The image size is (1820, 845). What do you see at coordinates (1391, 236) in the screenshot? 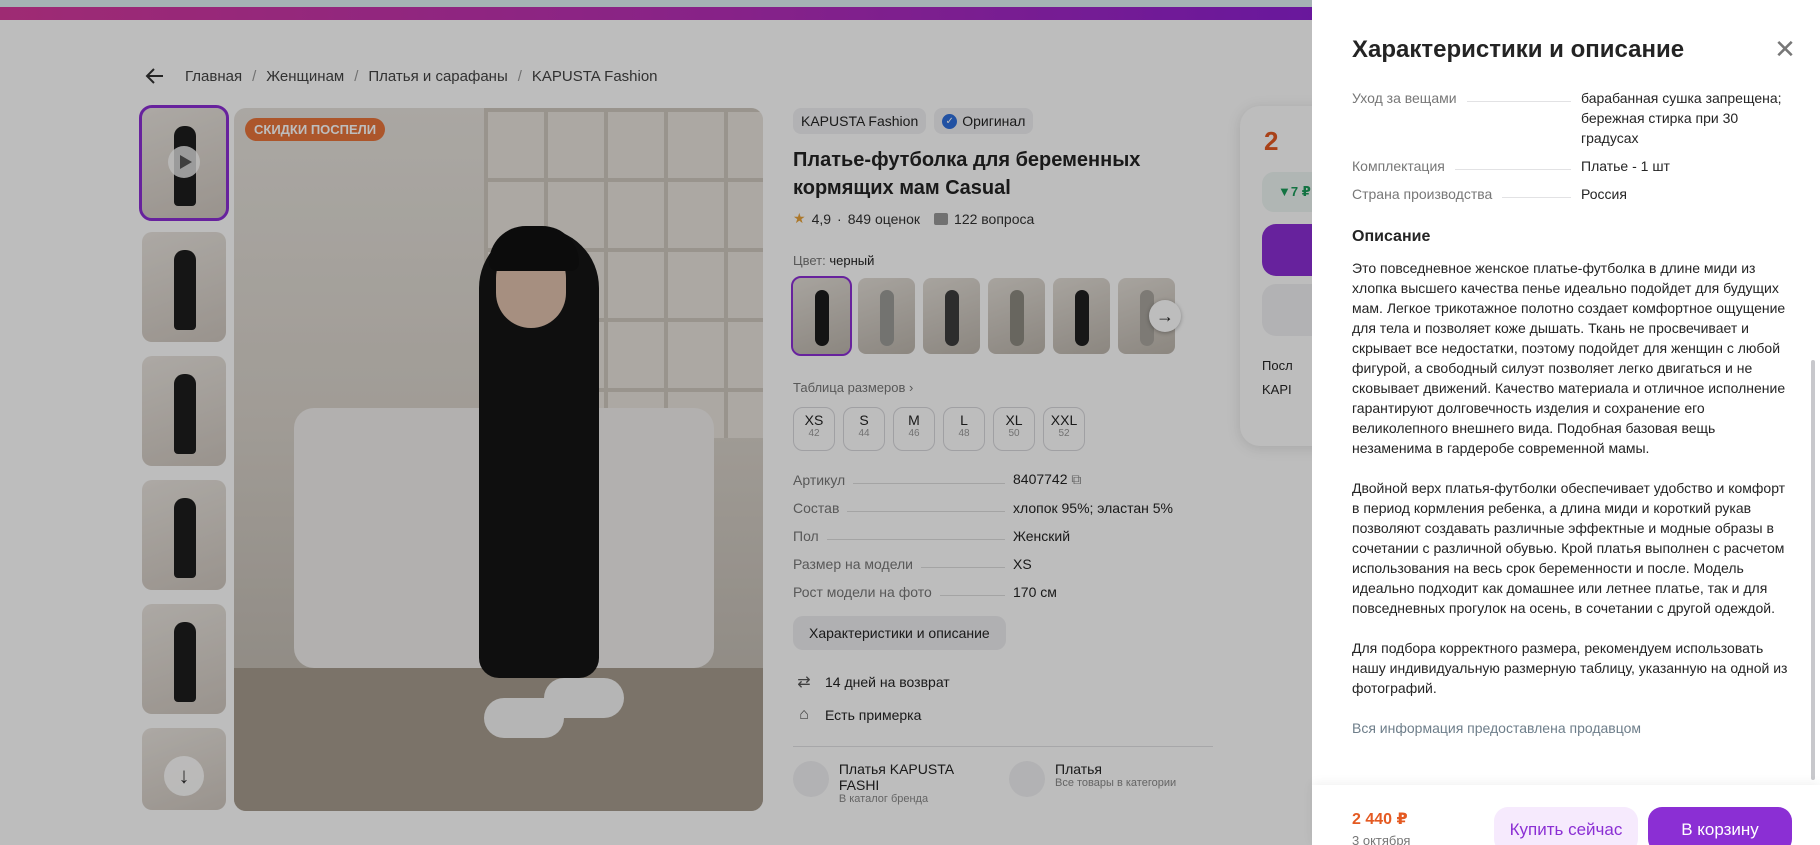
I see `description-heading: Описание` at bounding box center [1391, 236].